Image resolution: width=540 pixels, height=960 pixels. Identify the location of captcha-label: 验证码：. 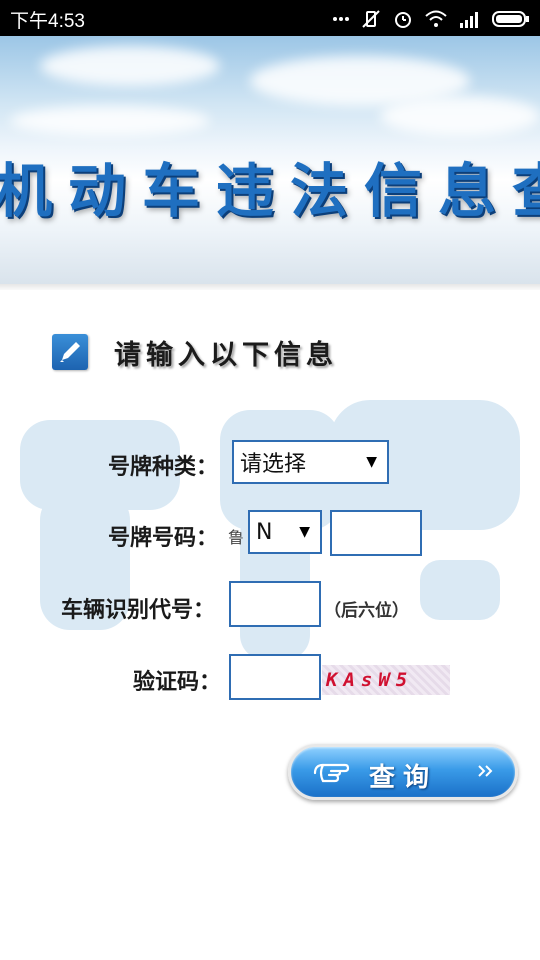
(177, 682).